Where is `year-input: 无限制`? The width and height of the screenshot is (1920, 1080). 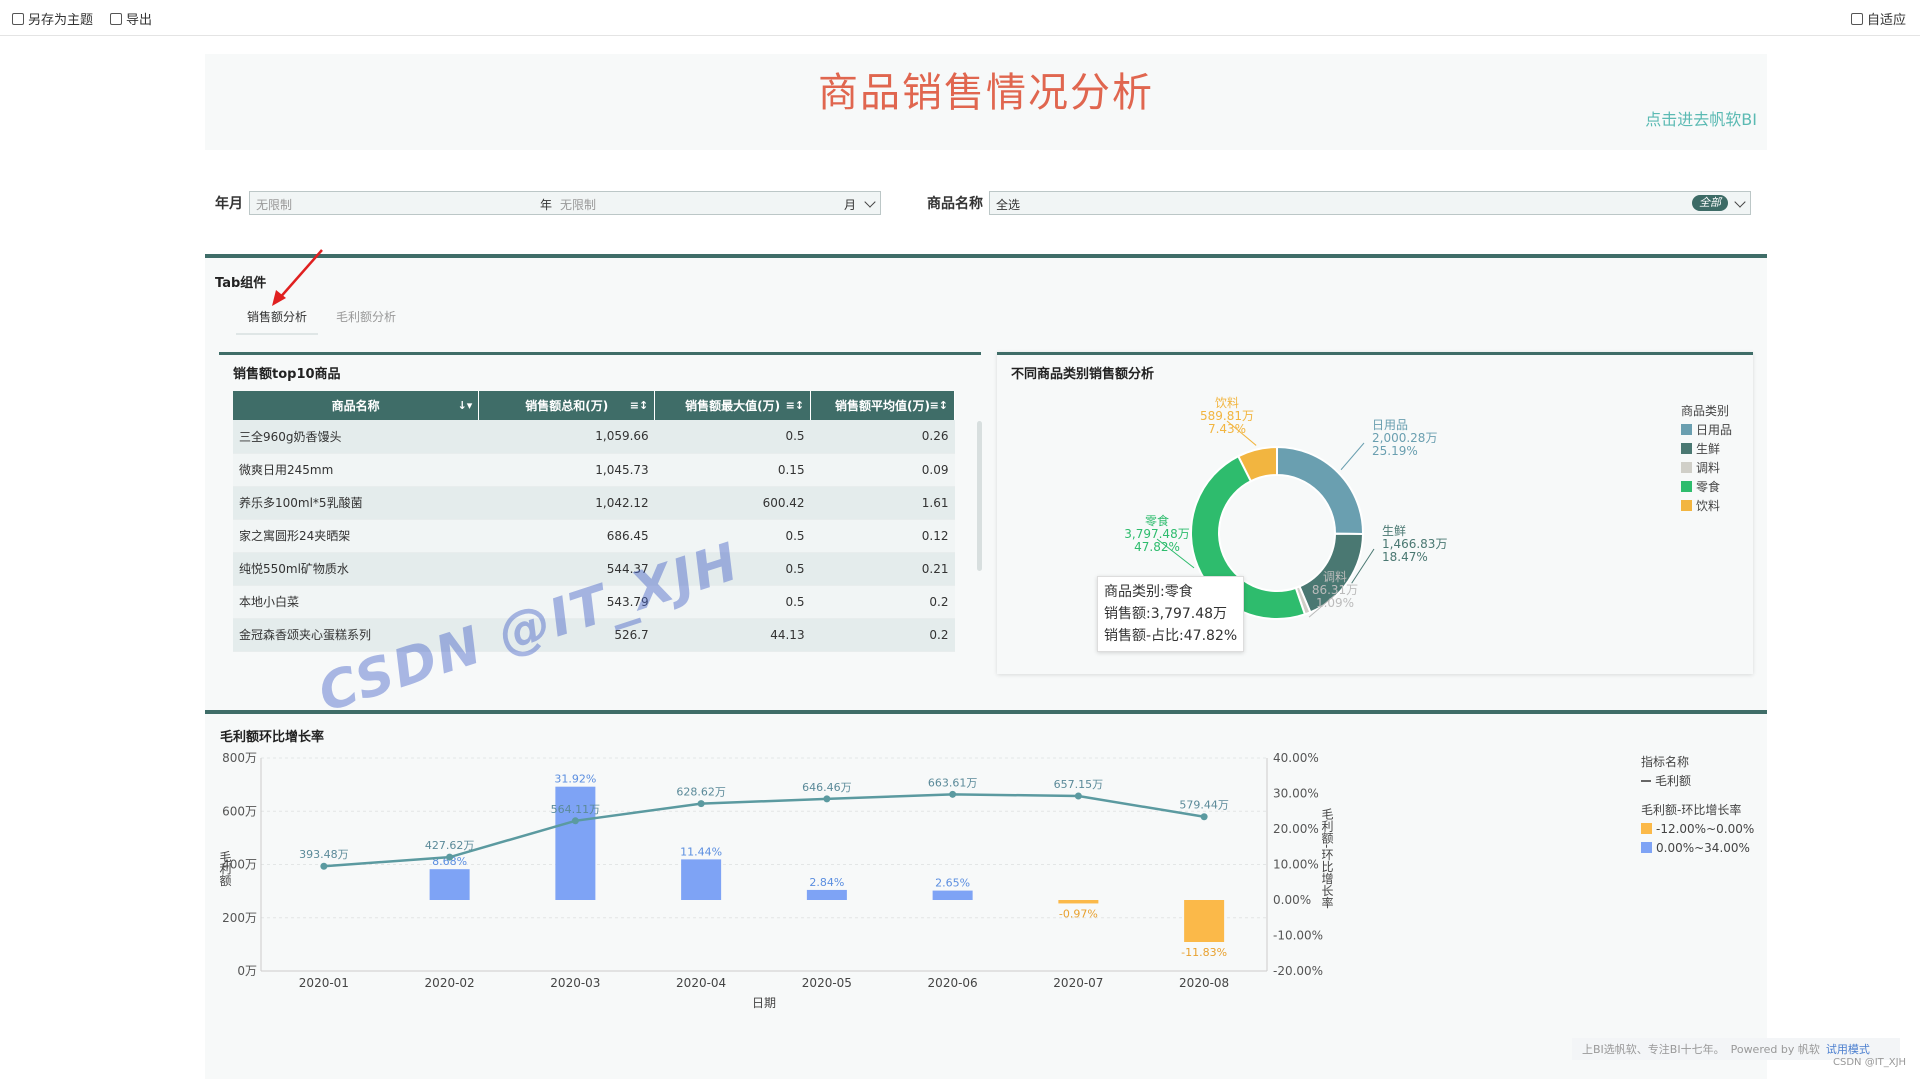 year-input: 无限制 is located at coordinates (274, 204).